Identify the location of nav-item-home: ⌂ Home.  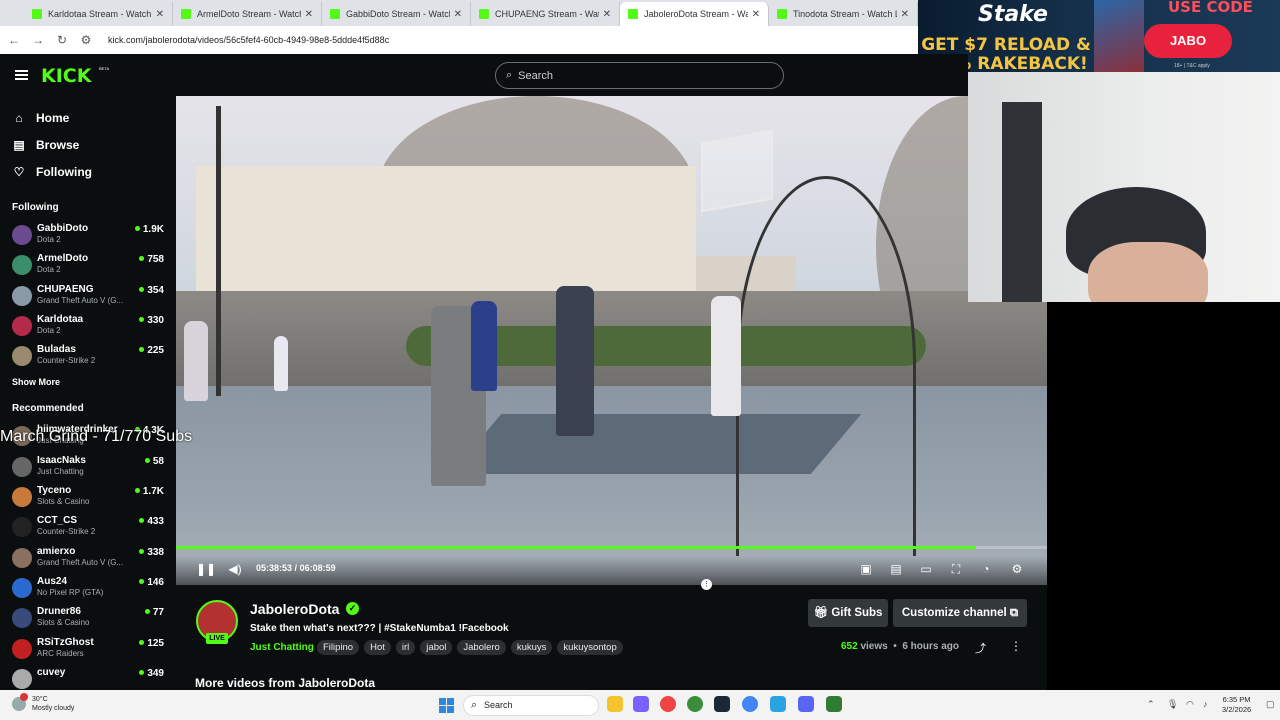
(88, 117).